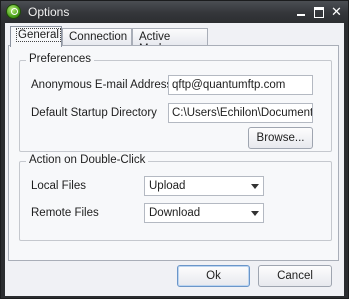 The image size is (349, 299). I want to click on tab-strip: General Connection Active Mode, so click(173, 40).